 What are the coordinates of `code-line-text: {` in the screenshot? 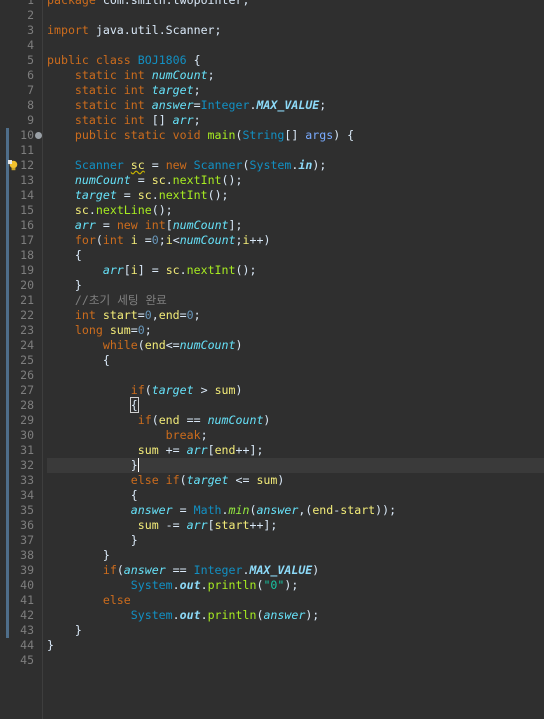 It's located at (64, 255).